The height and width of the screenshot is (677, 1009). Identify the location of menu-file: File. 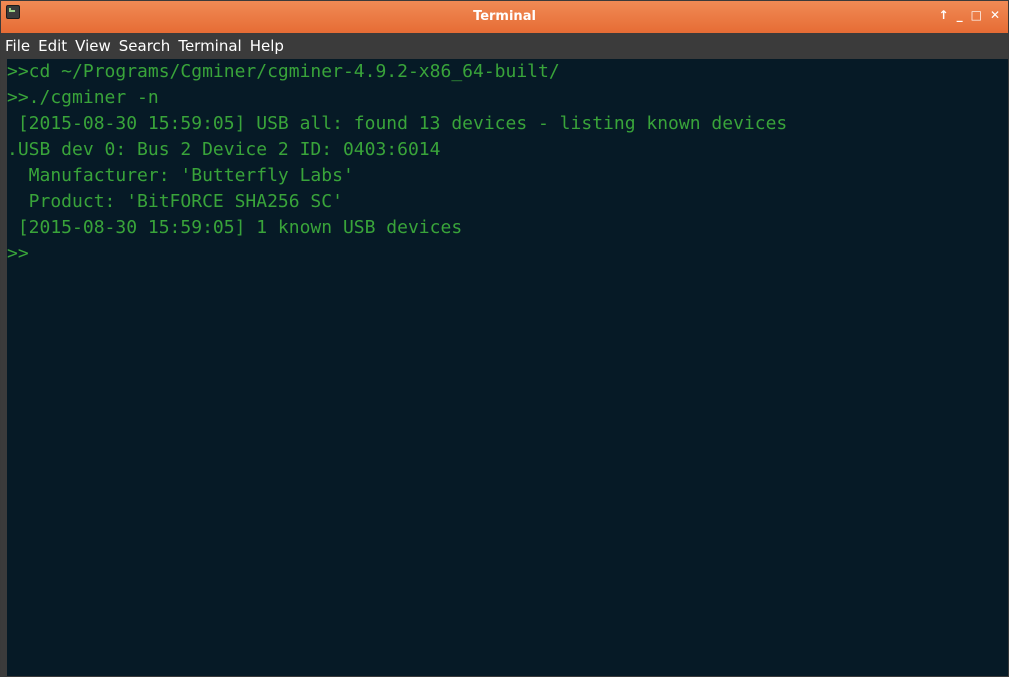
(17, 46).